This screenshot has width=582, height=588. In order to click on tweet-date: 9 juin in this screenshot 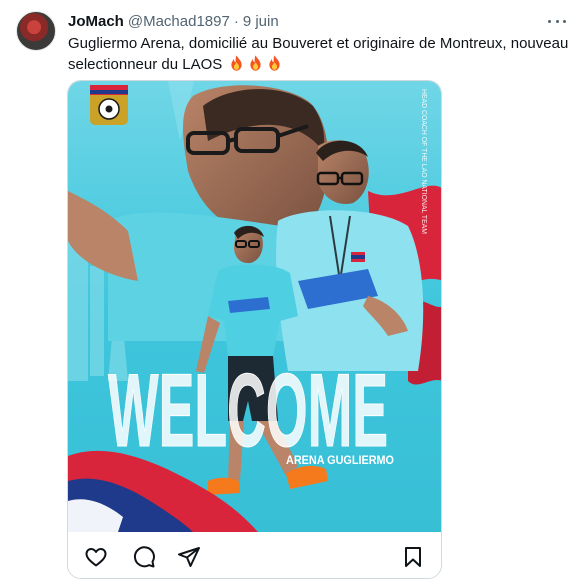, I will do `click(261, 21)`.